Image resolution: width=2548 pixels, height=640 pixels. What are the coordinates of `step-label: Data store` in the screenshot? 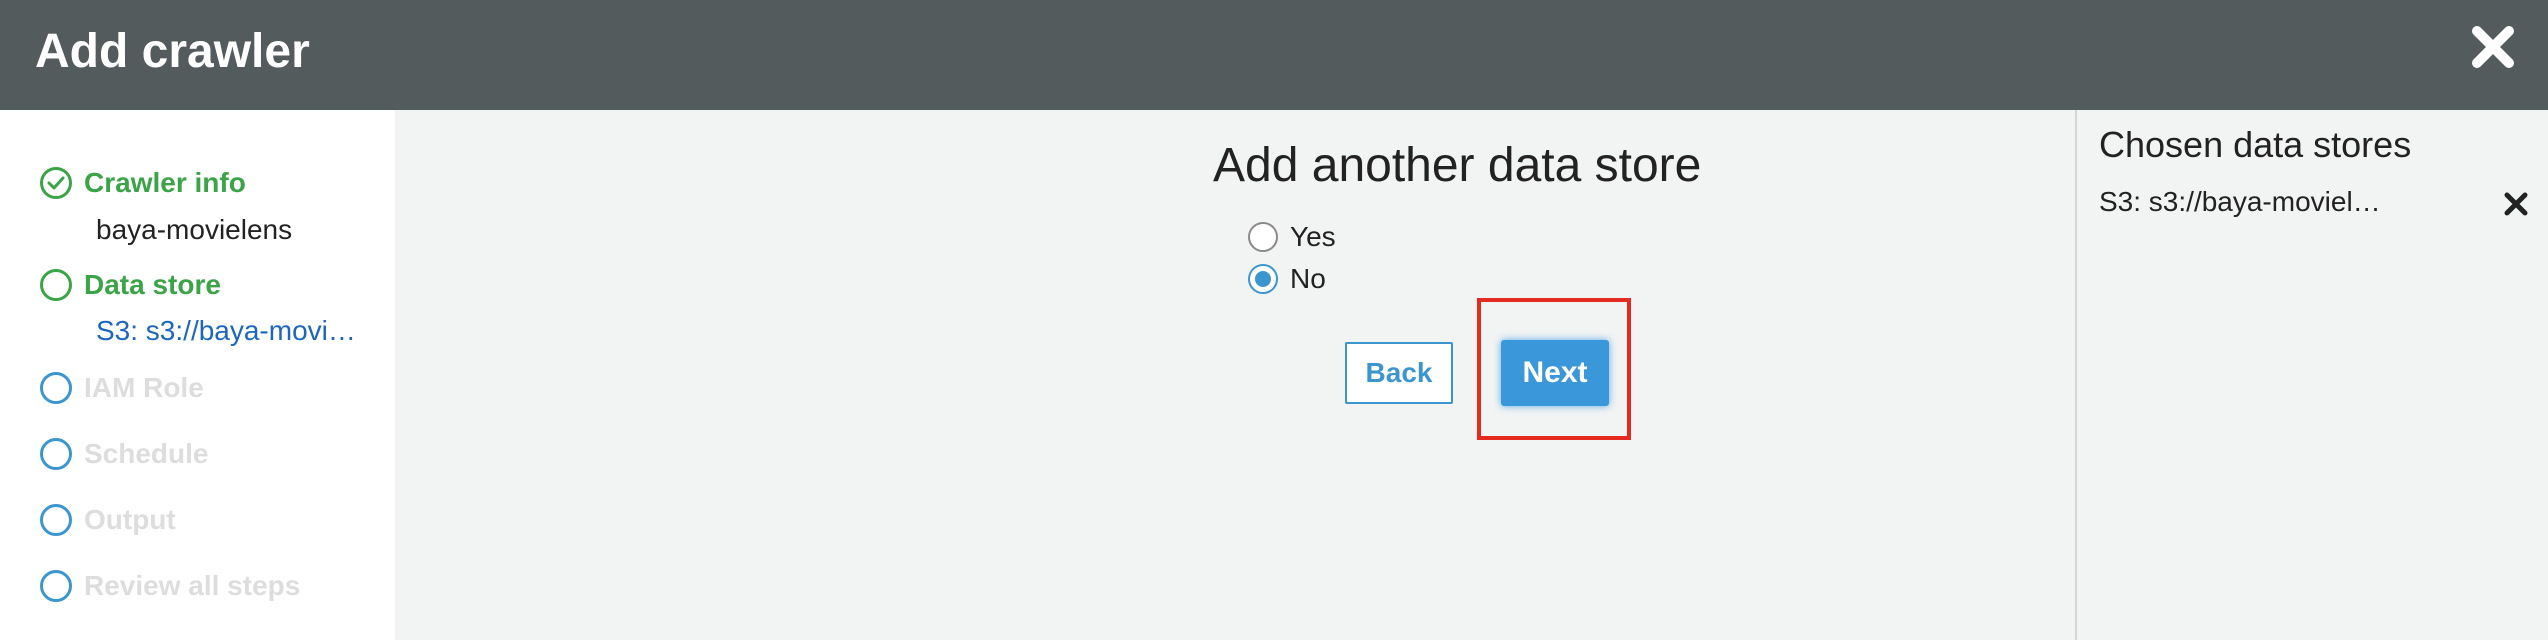 It's located at (152, 284).